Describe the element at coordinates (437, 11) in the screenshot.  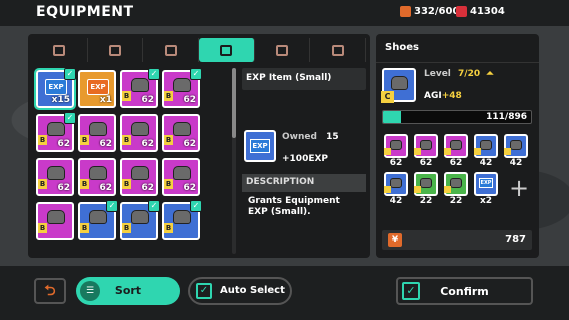
I see `energy-value: 332/600` at that location.